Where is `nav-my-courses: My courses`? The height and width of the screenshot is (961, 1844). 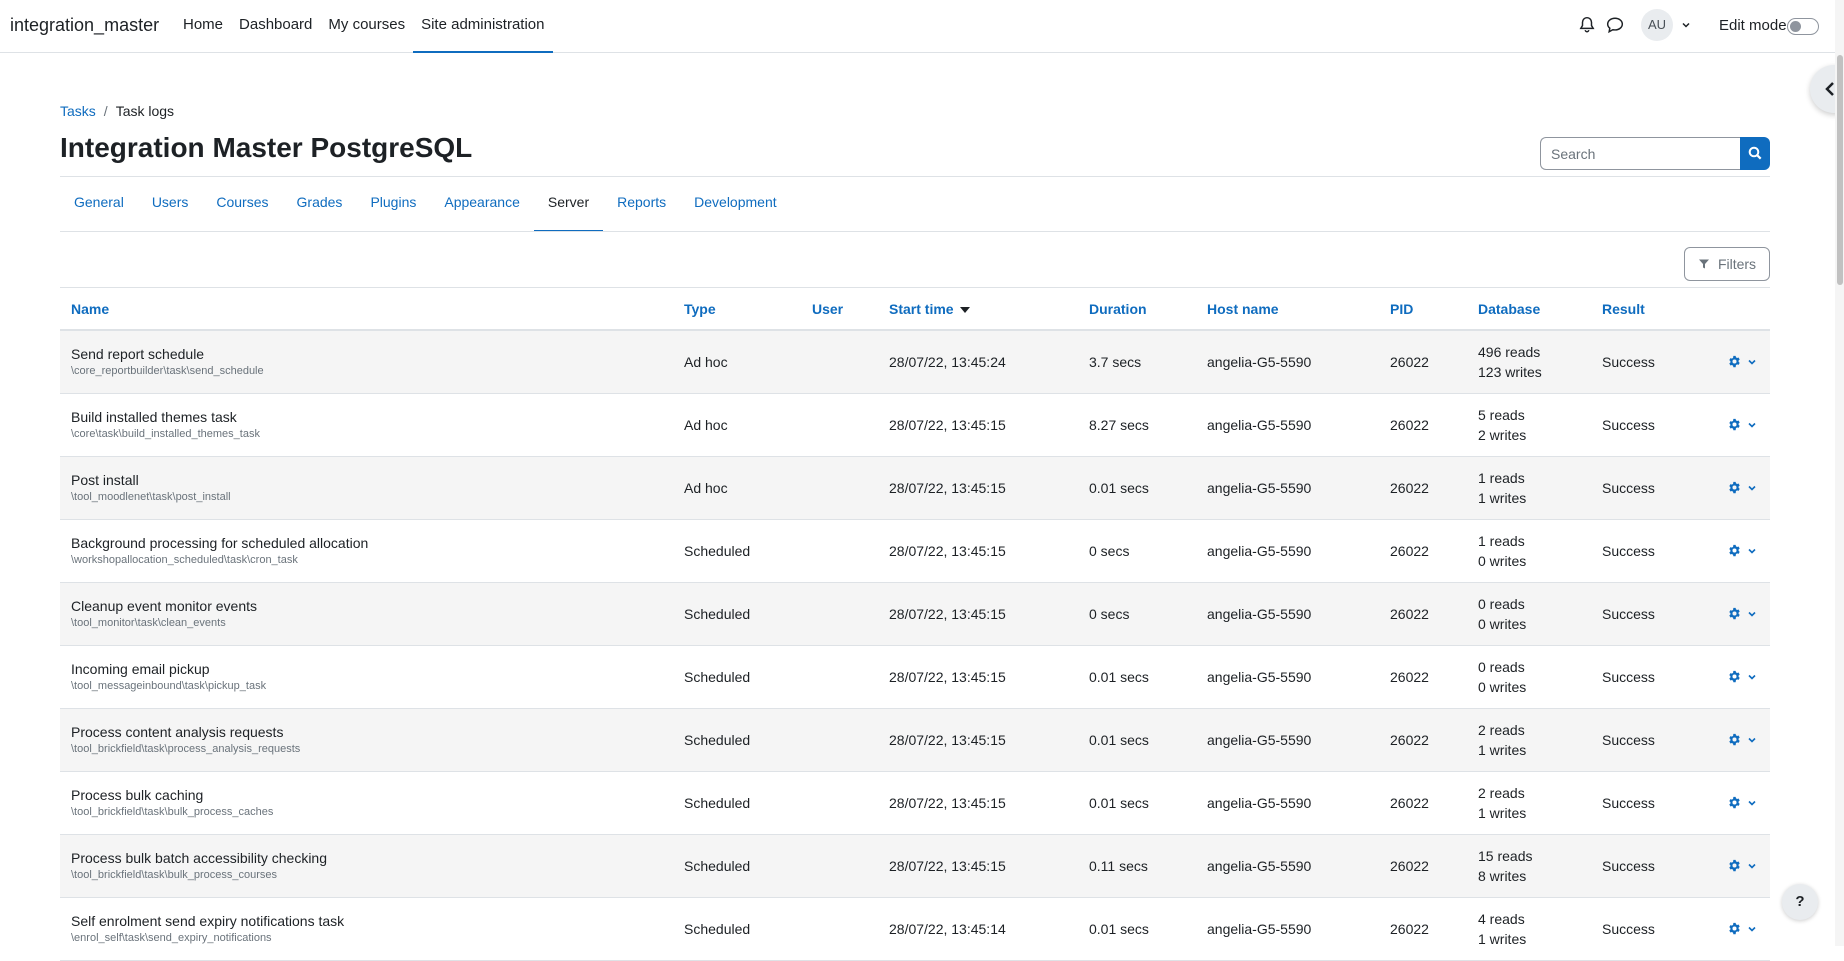
nav-my-courses: My courses is located at coordinates (366, 26).